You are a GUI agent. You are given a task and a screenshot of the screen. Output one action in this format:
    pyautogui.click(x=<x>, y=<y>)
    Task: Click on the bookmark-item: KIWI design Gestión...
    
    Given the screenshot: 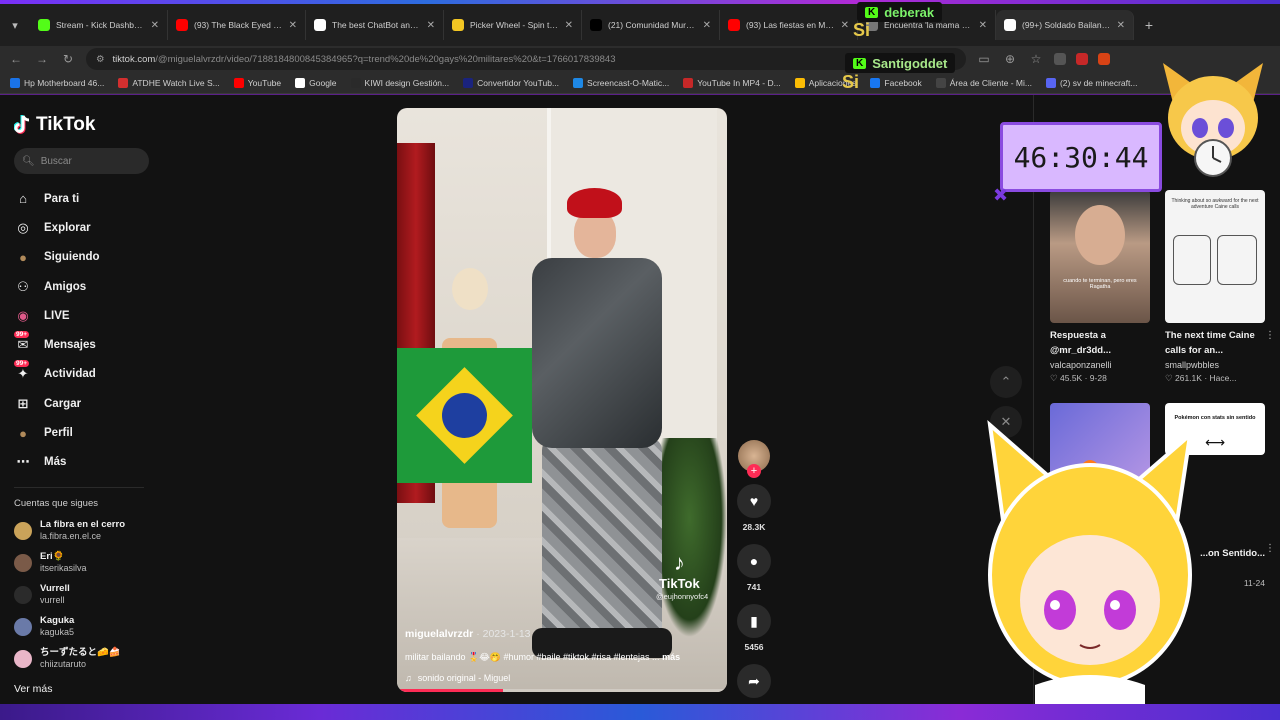 What is the action you would take?
    pyautogui.click(x=399, y=82)
    